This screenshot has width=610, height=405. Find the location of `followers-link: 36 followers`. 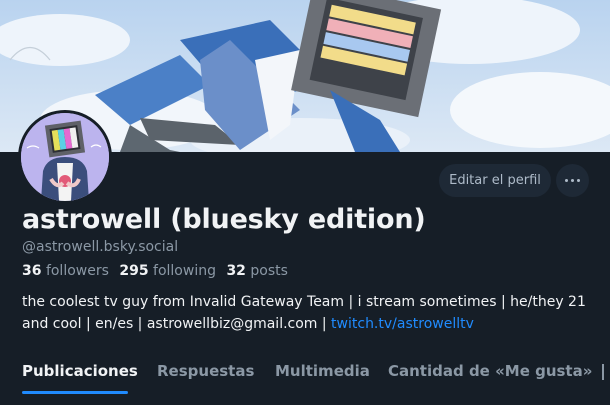

followers-link: 36 followers is located at coordinates (65, 271).